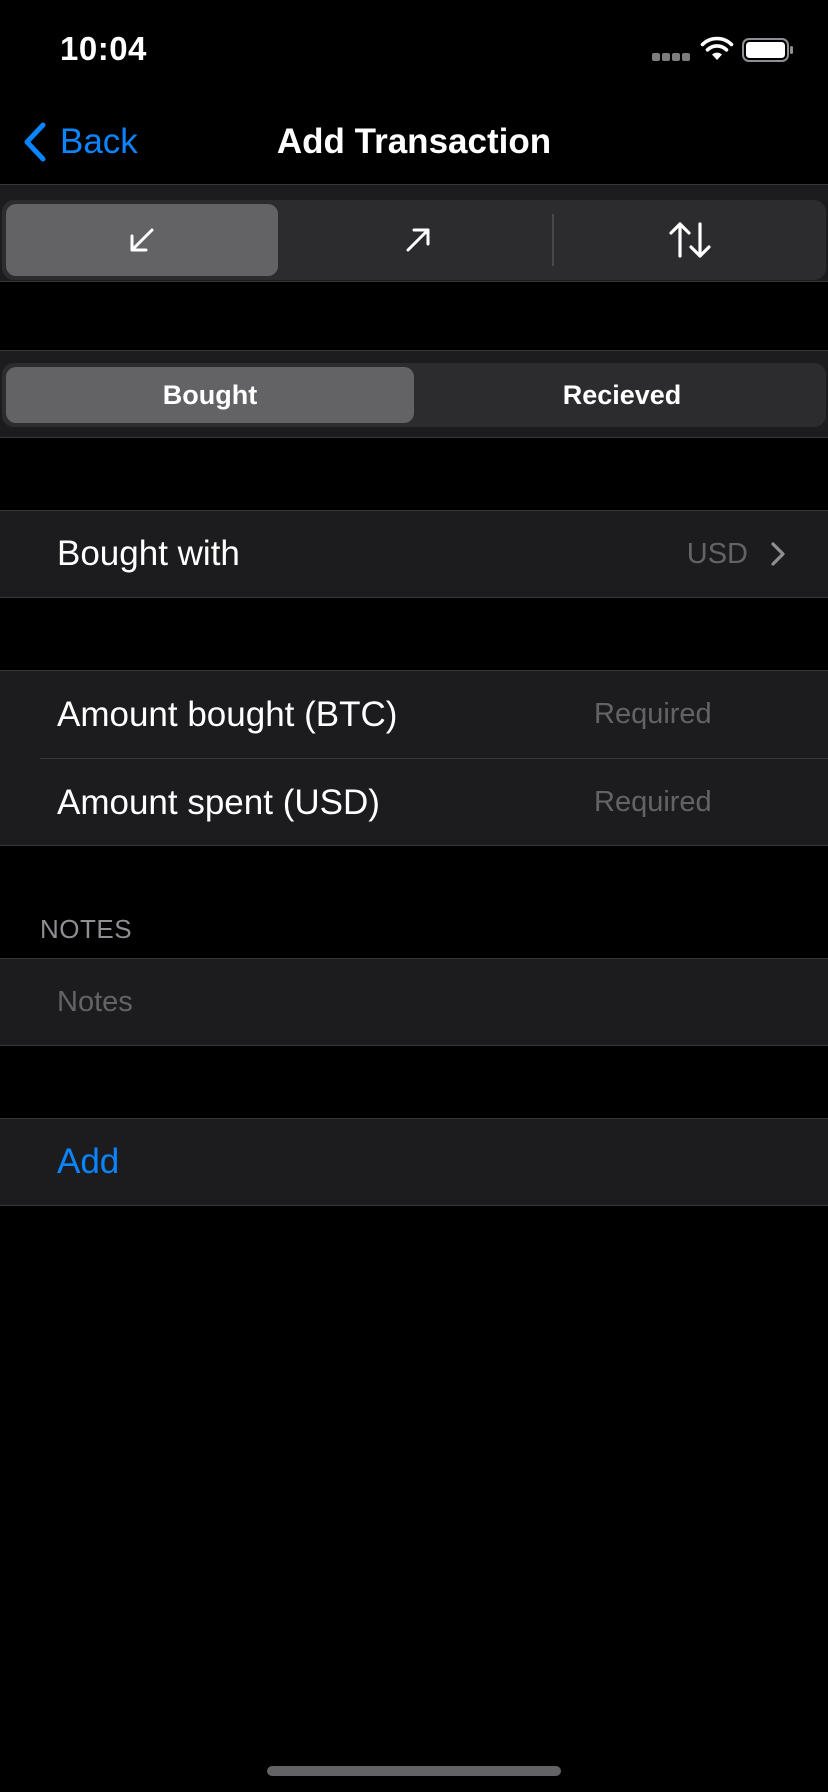  What do you see at coordinates (414, 802) in the screenshot?
I see `amount-spent-row: Amount spent (USD) Required` at bounding box center [414, 802].